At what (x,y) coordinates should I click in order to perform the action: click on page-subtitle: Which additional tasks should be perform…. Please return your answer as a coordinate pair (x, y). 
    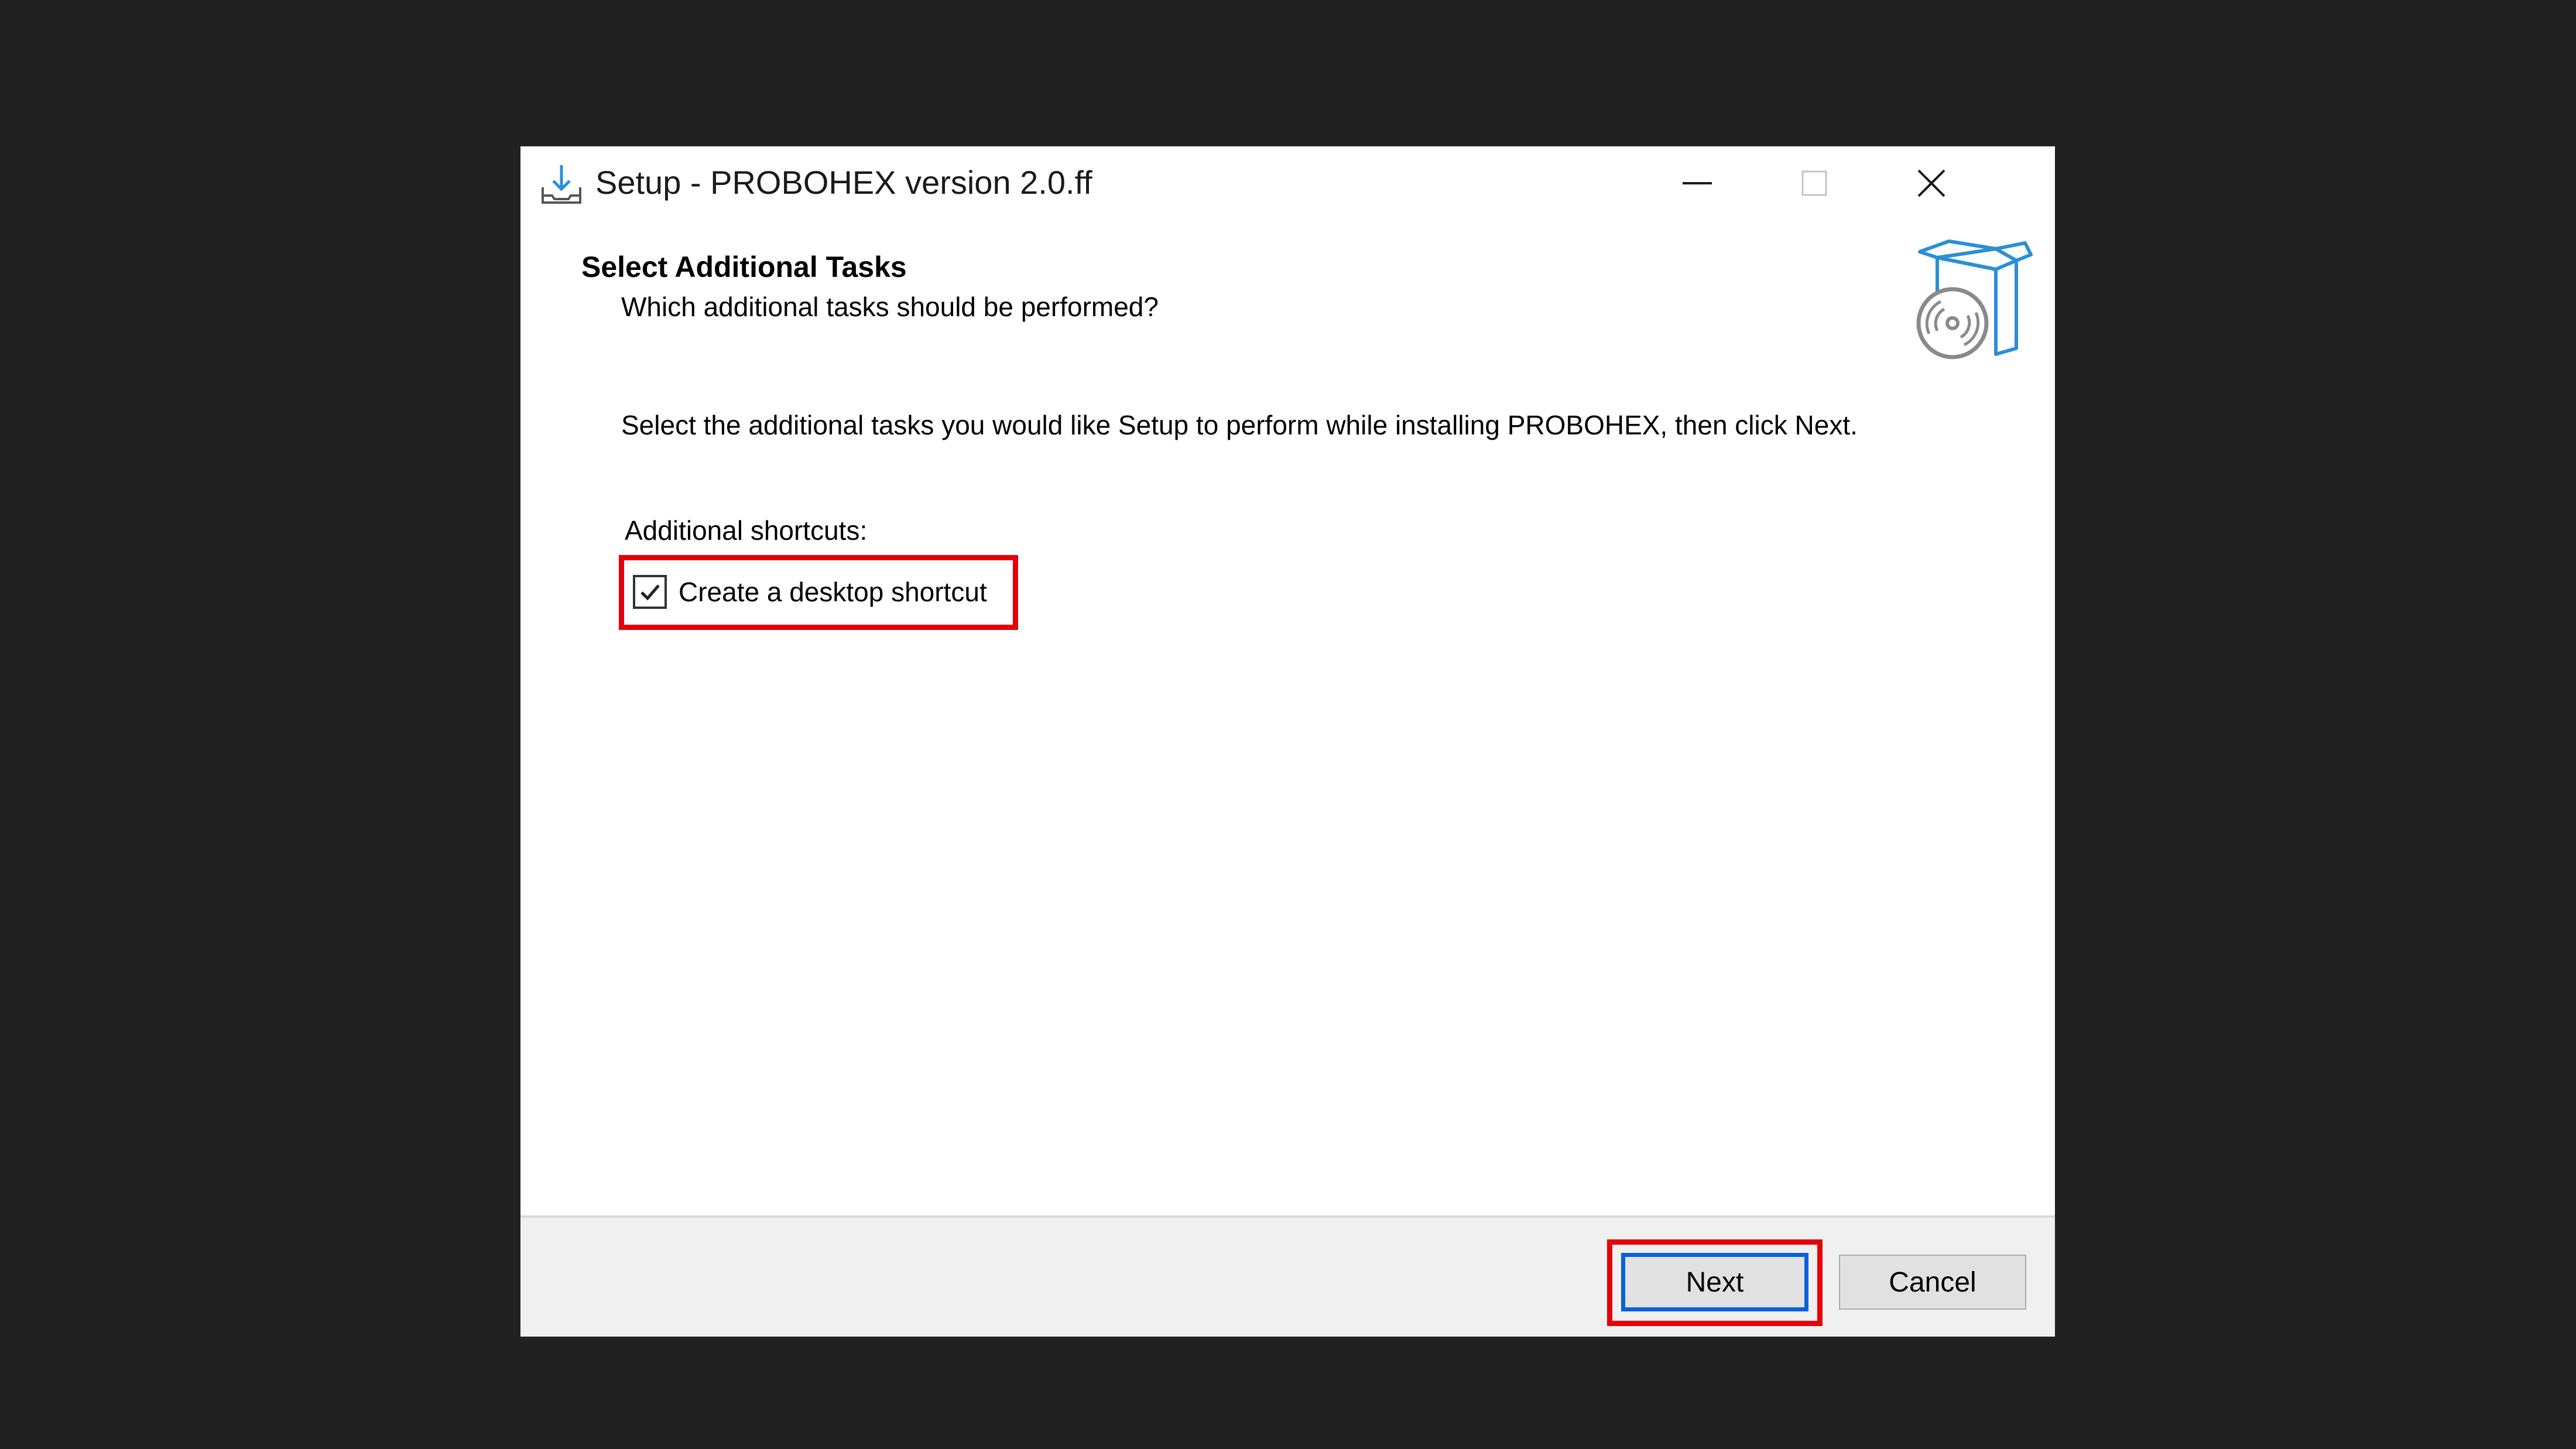
    Looking at the image, I should click on (890, 307).